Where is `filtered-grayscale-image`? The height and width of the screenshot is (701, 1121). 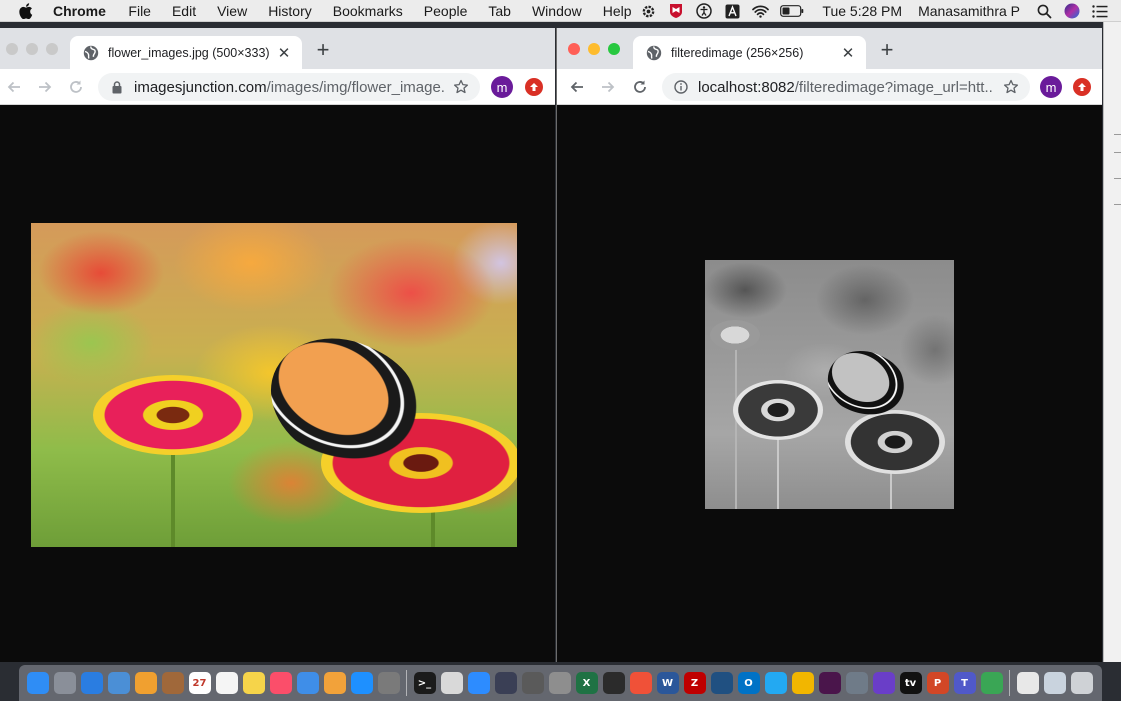 filtered-grayscale-image is located at coordinates (829, 384).